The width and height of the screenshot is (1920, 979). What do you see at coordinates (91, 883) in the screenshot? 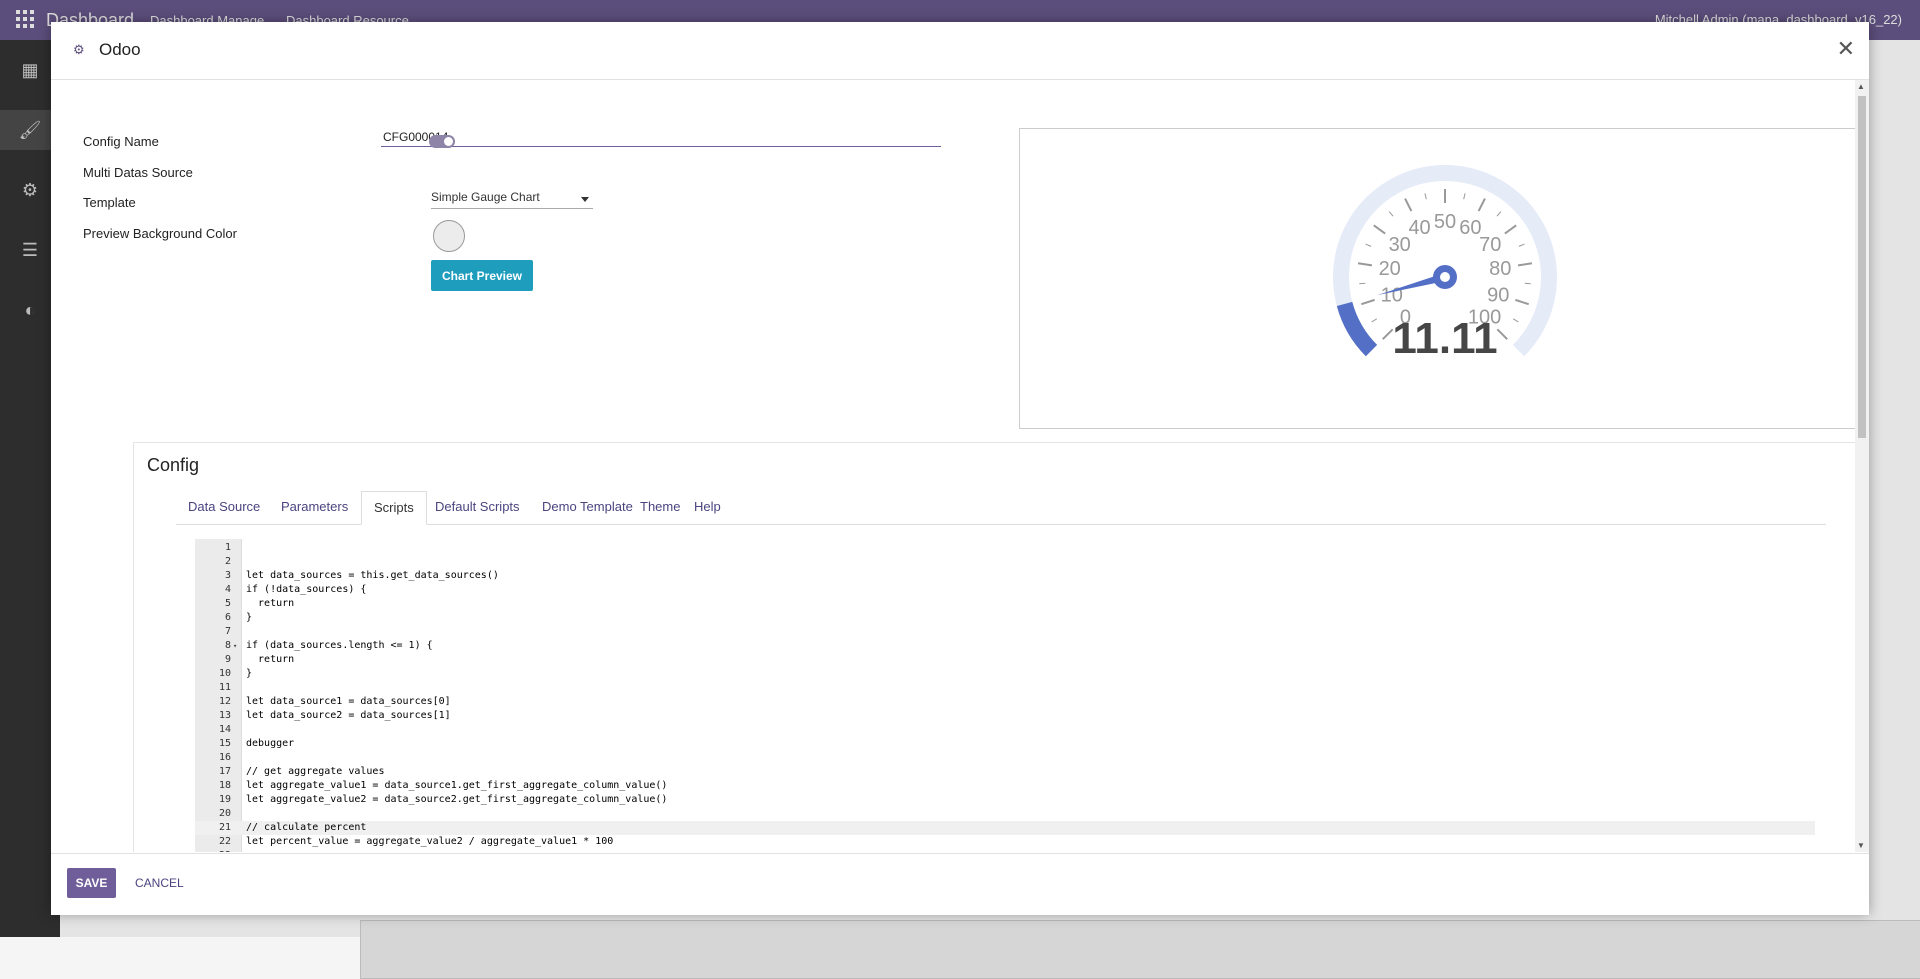
I see `save-button: SAVE` at bounding box center [91, 883].